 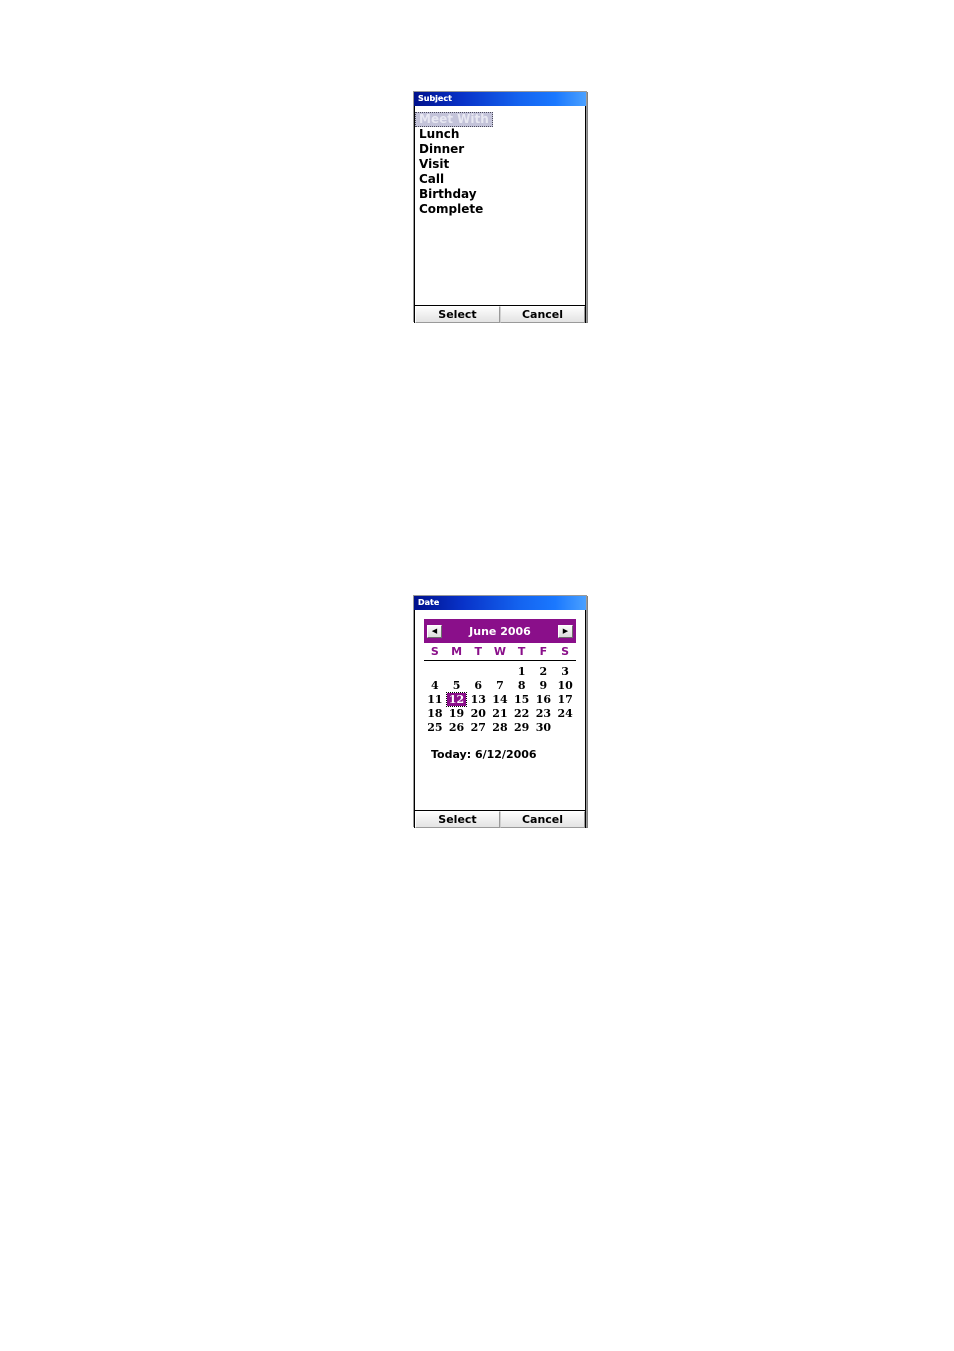 I want to click on weekday-sun: S, so click(x=435, y=652).